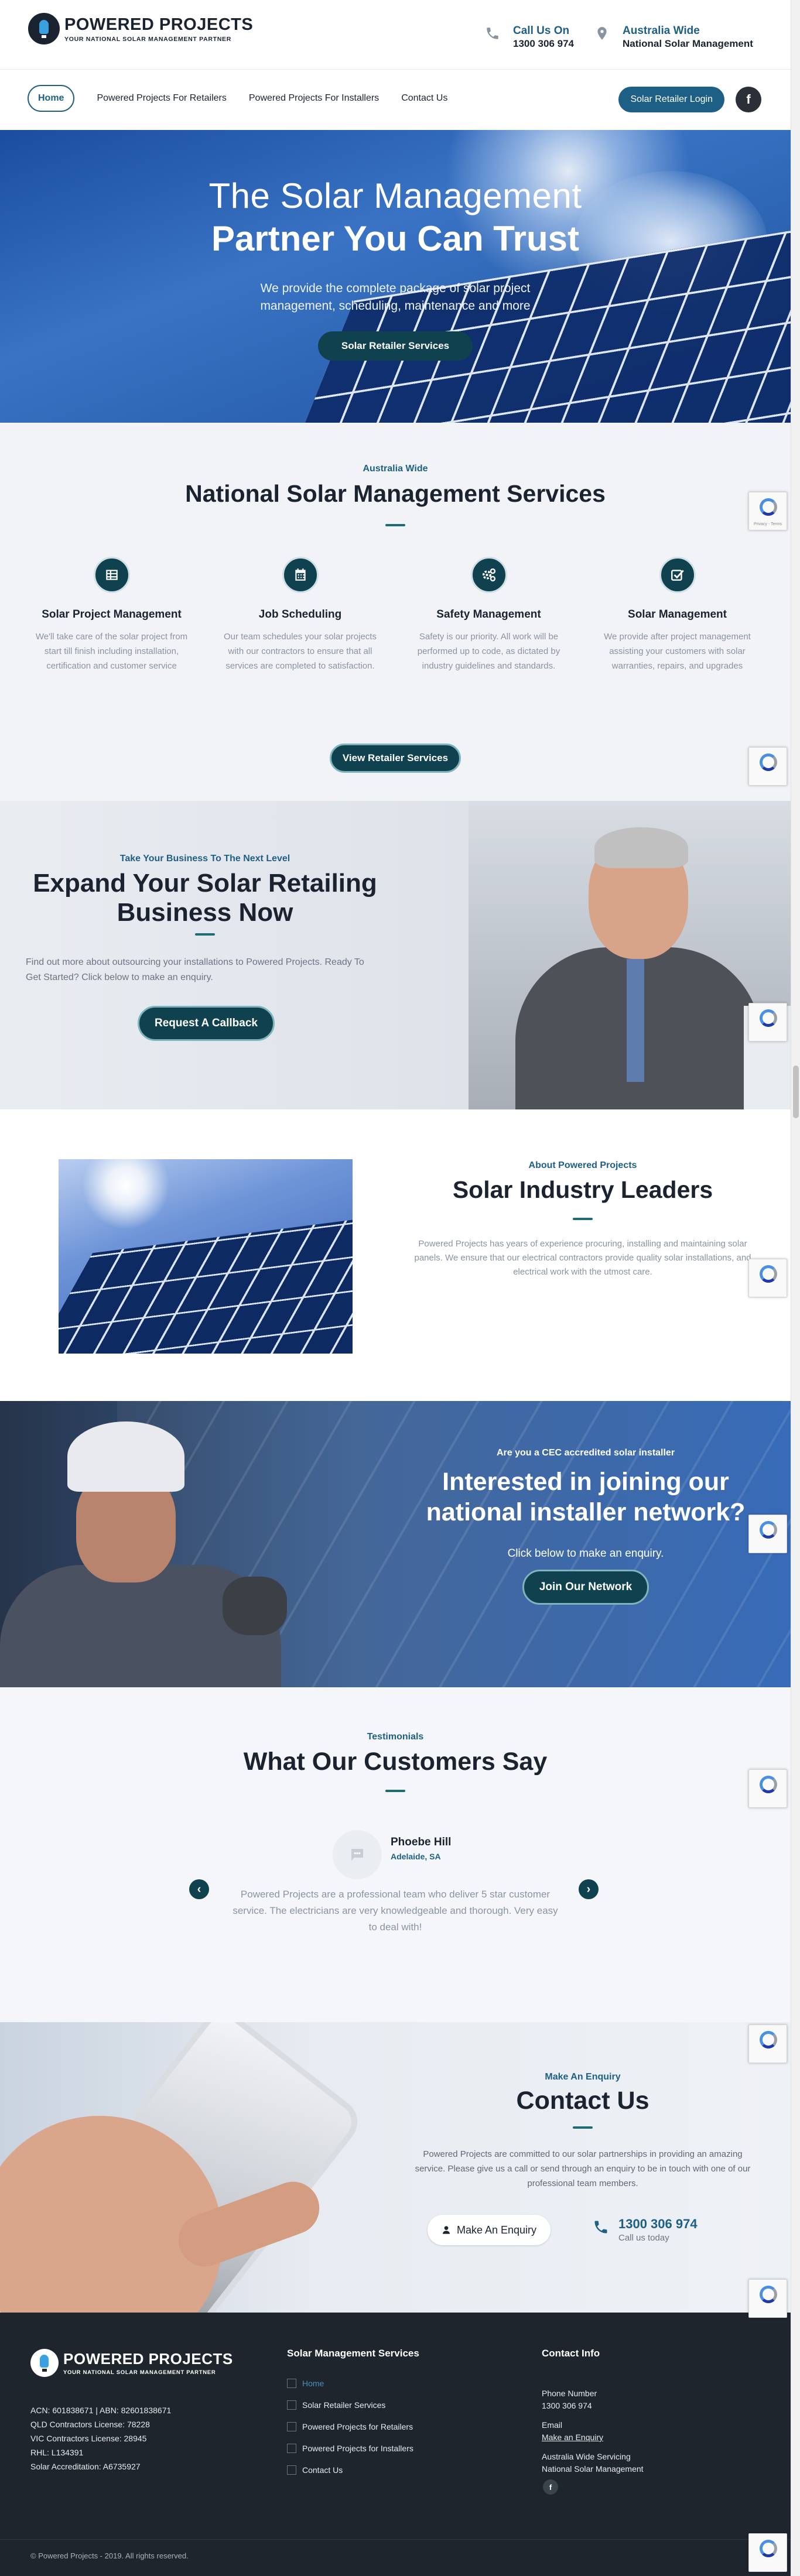 The image size is (800, 2576). What do you see at coordinates (159, 24) in the screenshot?
I see `brand-title: POWERED PROJECTS` at bounding box center [159, 24].